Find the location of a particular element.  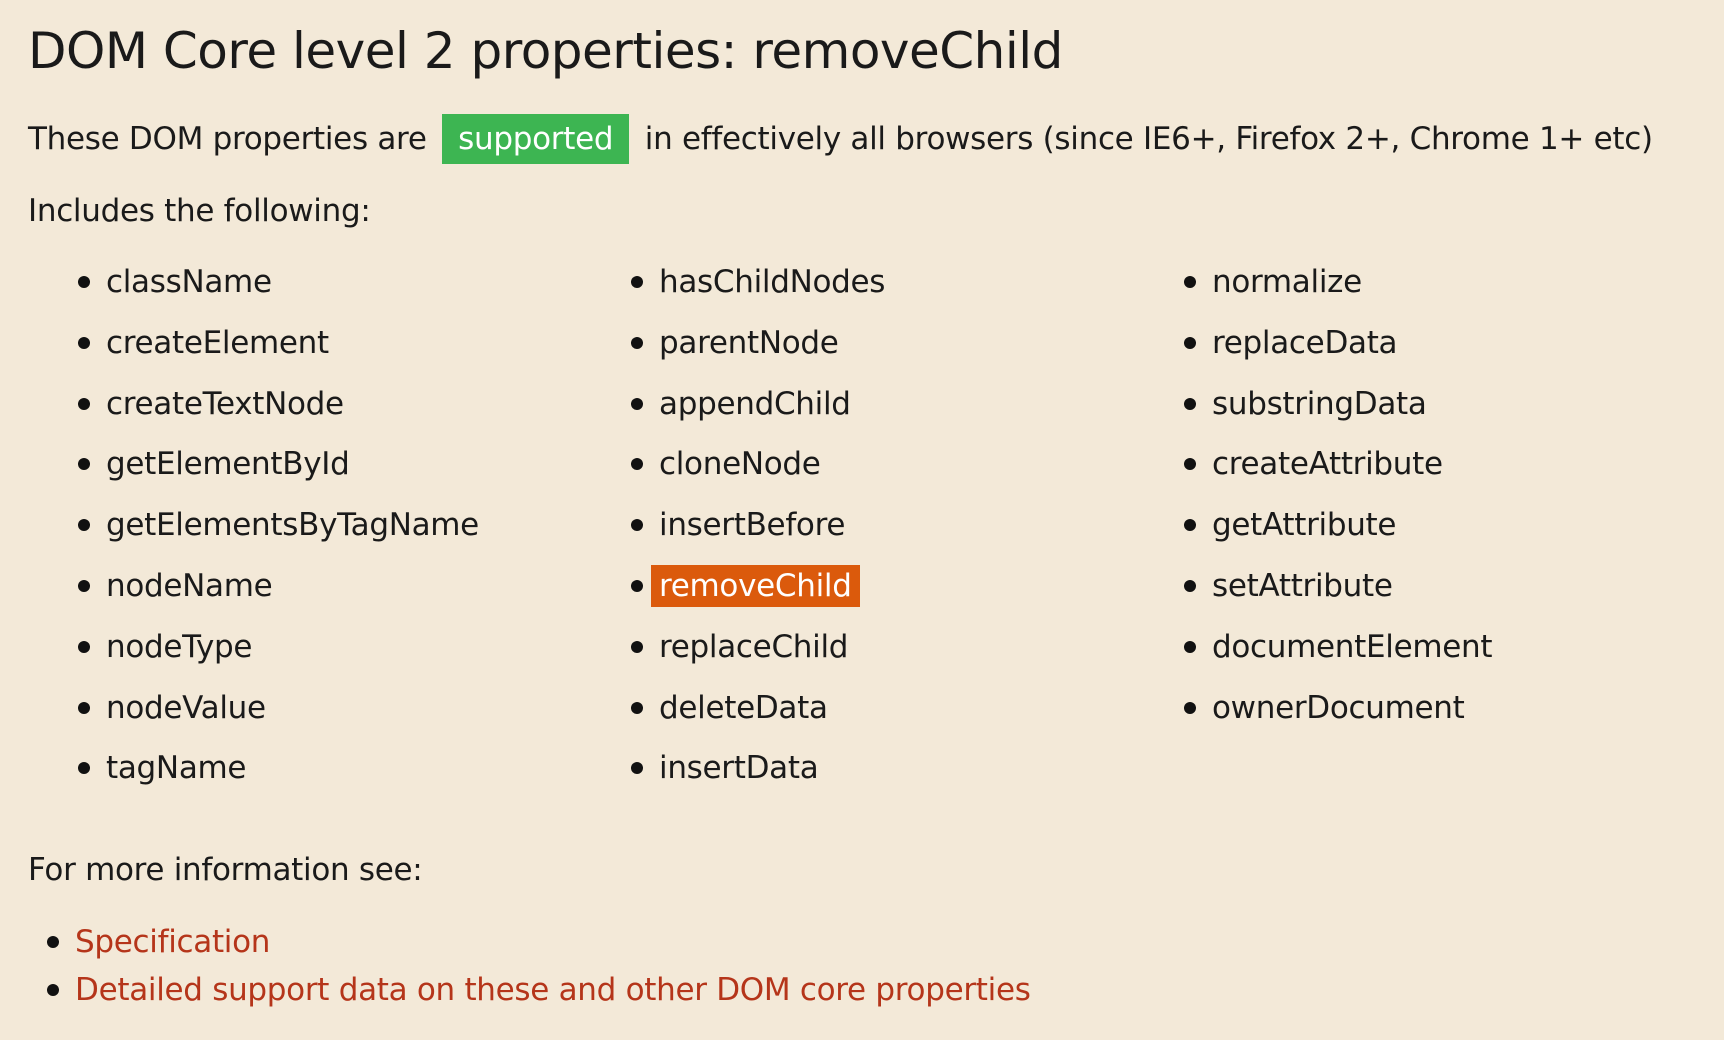

property-item: getElementById is located at coordinates (278, 464).